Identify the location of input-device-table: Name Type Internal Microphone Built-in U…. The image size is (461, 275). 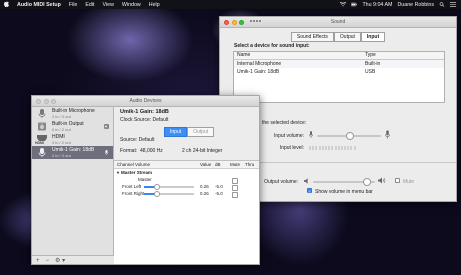
(339, 77).